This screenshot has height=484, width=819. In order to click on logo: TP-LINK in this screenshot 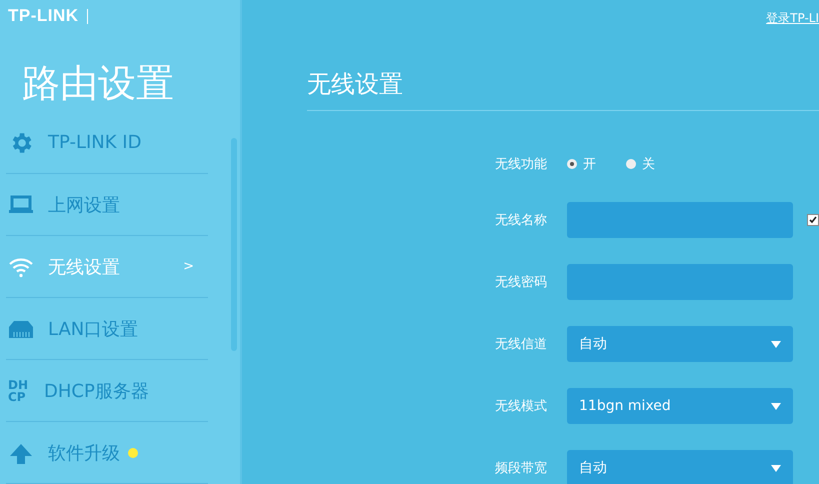, I will do `click(43, 16)`.